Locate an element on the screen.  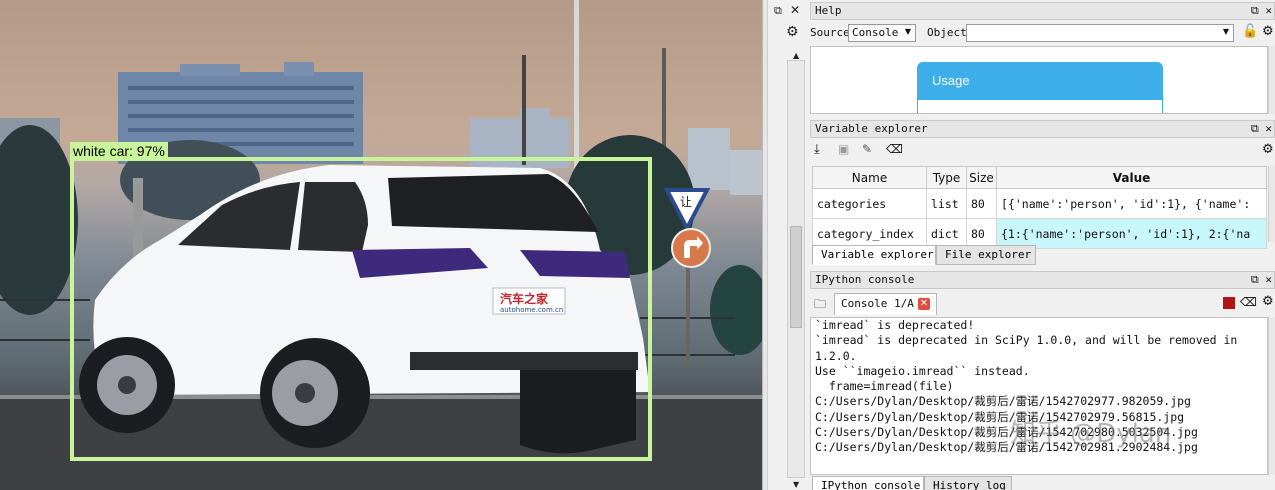
tab-file-explorer: File explorer is located at coordinates (986, 255).